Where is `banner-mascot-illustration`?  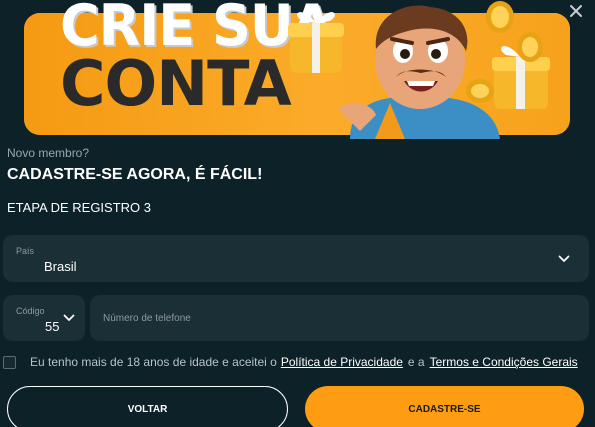 banner-mascot-illustration is located at coordinates (419, 70).